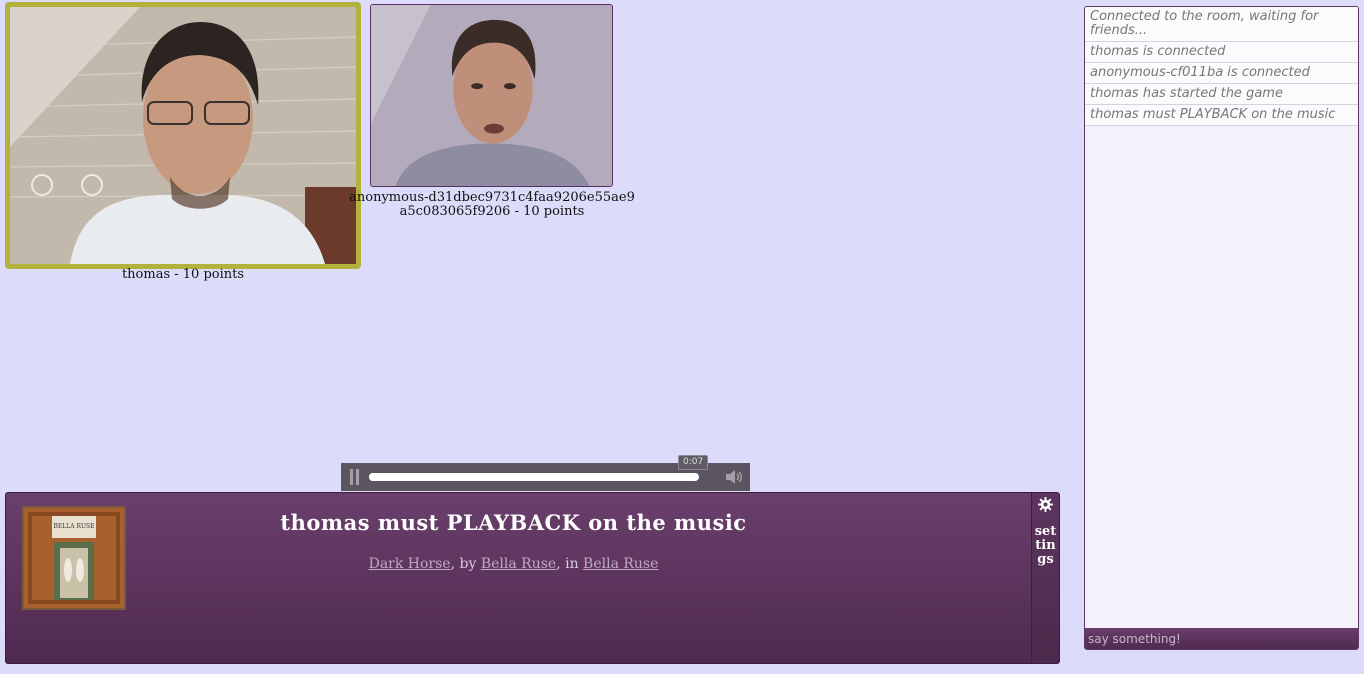 The image size is (1364, 674). Describe the element at coordinates (1221, 638) in the screenshot. I see `chat-input` at that location.